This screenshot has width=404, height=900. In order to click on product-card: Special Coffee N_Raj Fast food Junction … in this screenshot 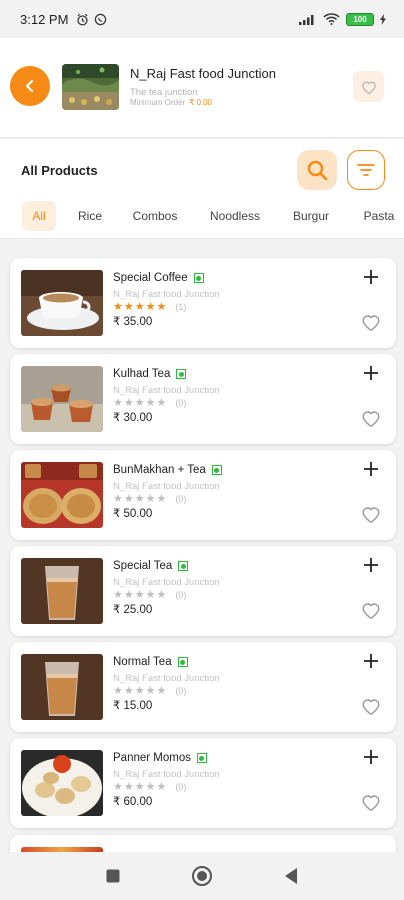, I will do `click(203, 303)`.